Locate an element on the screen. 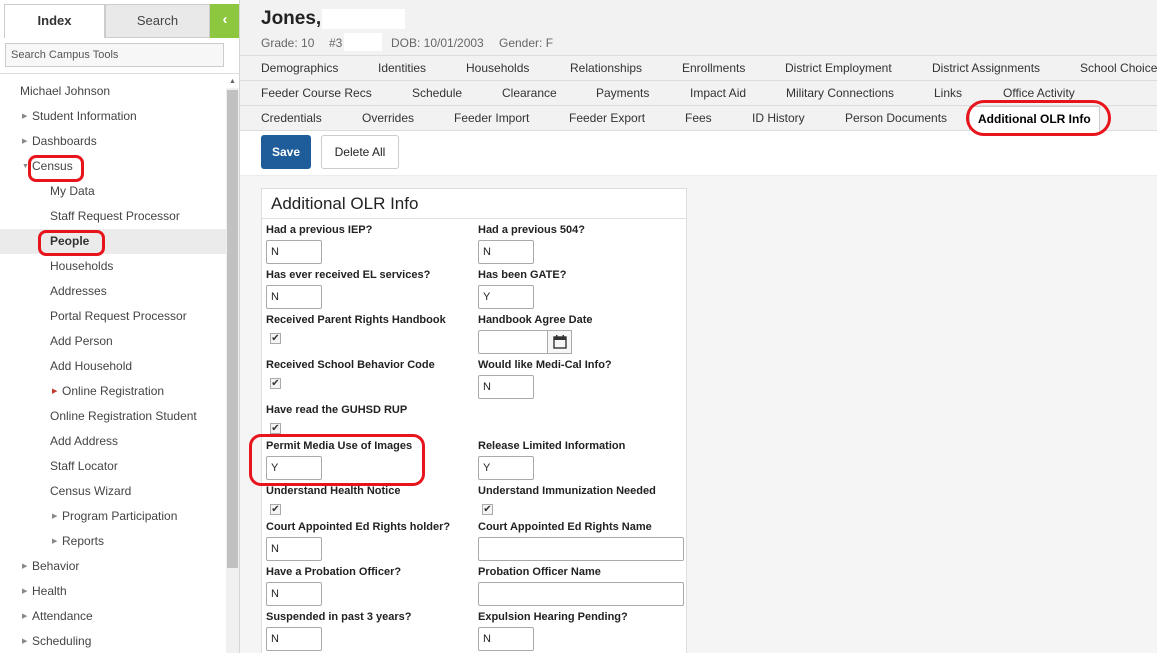 This screenshot has width=1157, height=653. tree-item-student-information: ▶ Student Information is located at coordinates (79, 116).